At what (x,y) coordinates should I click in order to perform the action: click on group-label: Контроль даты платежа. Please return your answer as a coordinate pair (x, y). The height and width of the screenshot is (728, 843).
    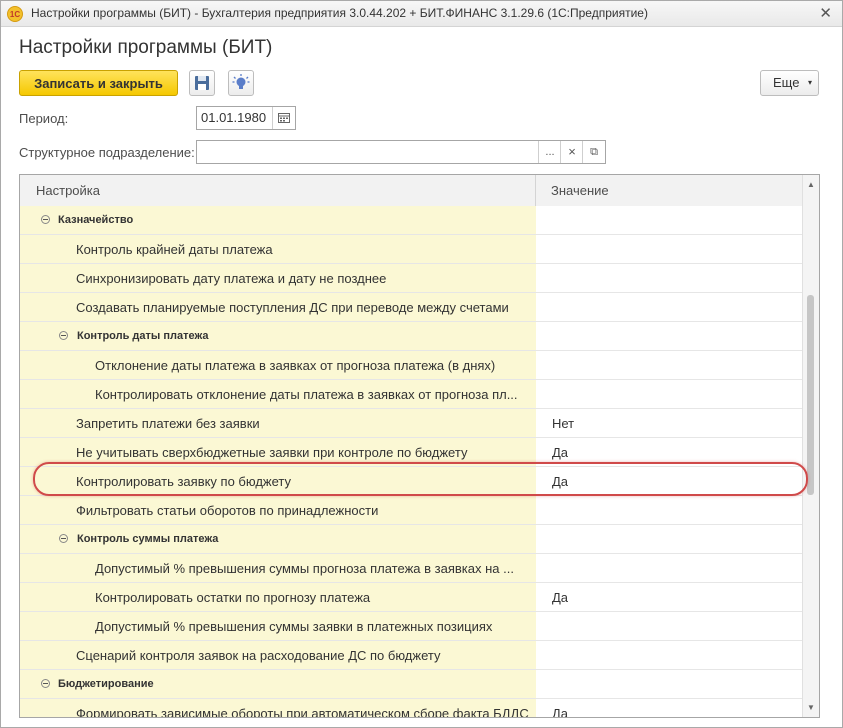
    Looking at the image, I should click on (143, 336).